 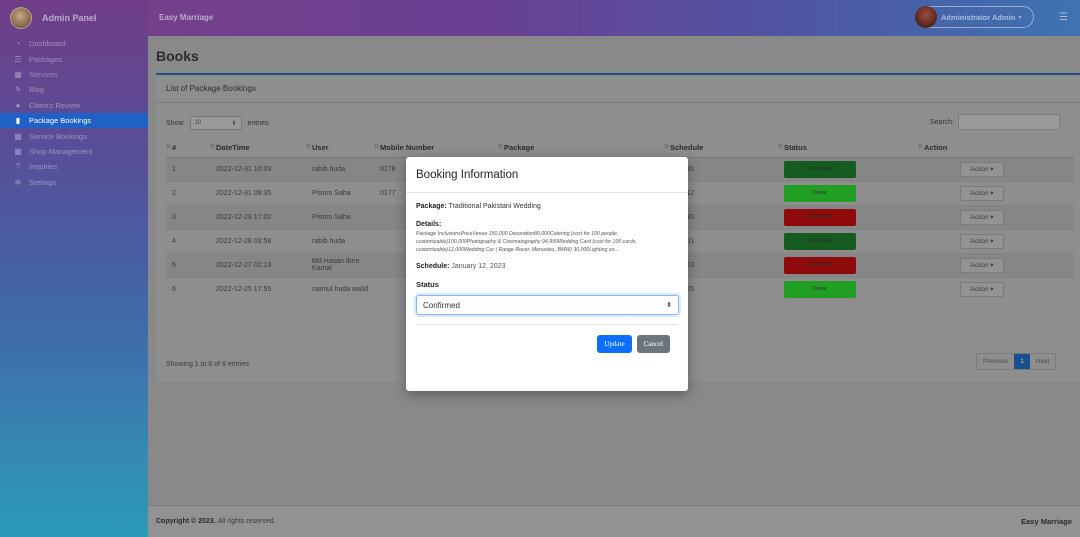 What do you see at coordinates (60, 121) in the screenshot?
I see `sidebar-item-label: Package Bookings` at bounding box center [60, 121].